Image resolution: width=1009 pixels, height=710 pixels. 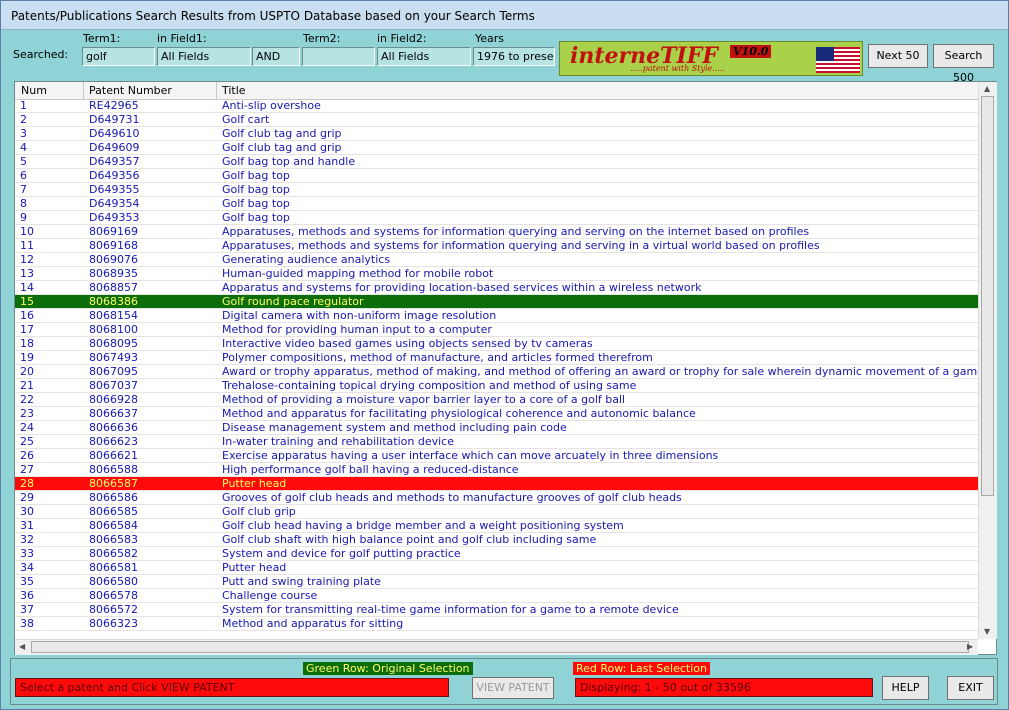 I want to click on row-num: 25, so click(x=27, y=441).